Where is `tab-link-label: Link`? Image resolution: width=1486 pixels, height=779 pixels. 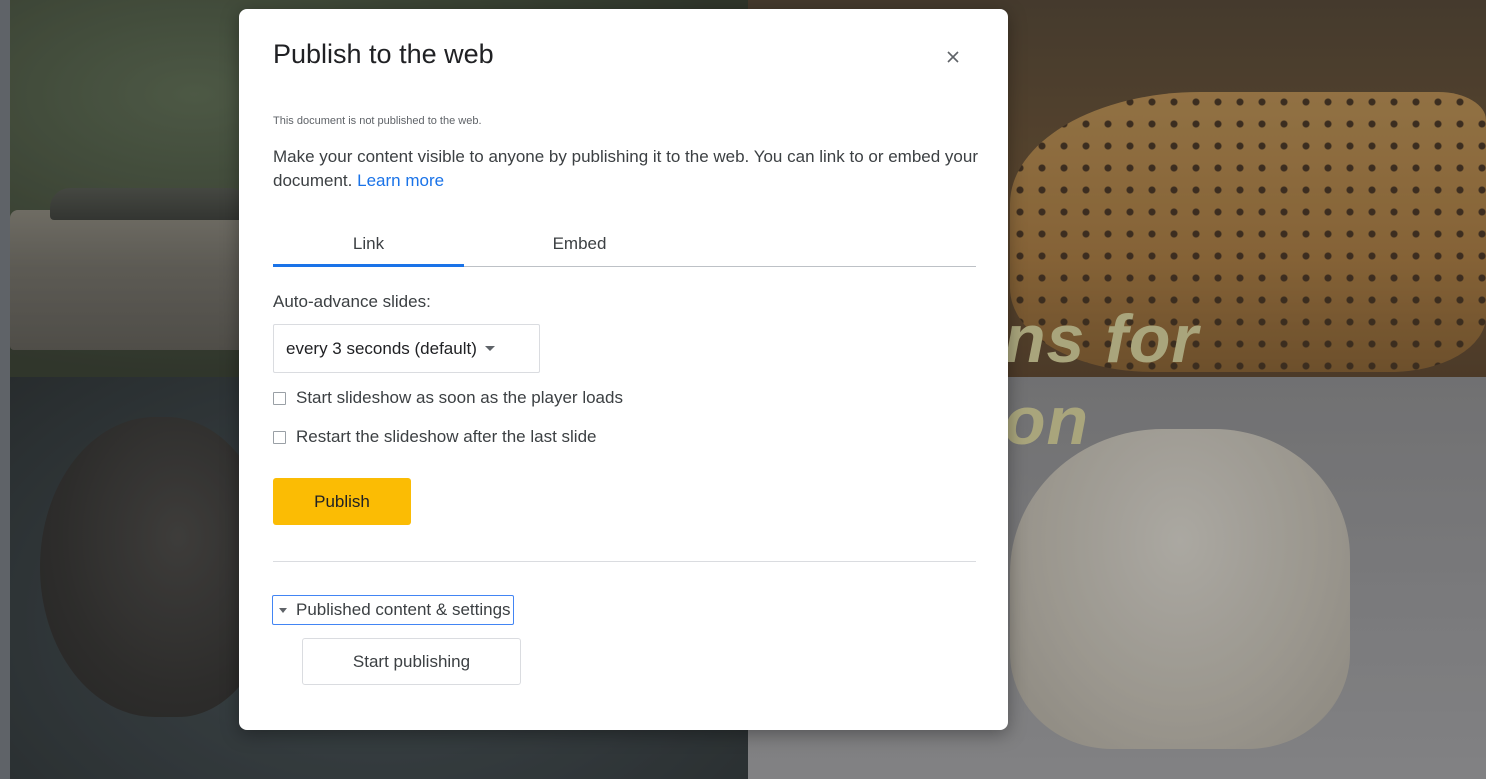
tab-link-label: Link is located at coordinates (368, 243).